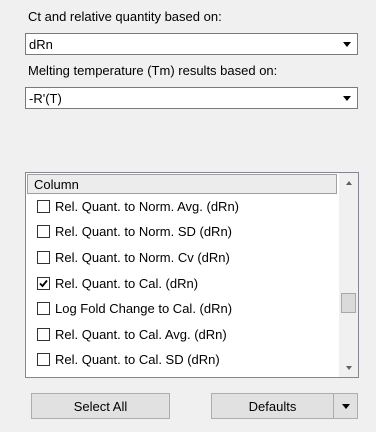  What do you see at coordinates (127, 283) in the screenshot?
I see `list-item-label: Rel. Quant. to Cal. (dRn)` at bounding box center [127, 283].